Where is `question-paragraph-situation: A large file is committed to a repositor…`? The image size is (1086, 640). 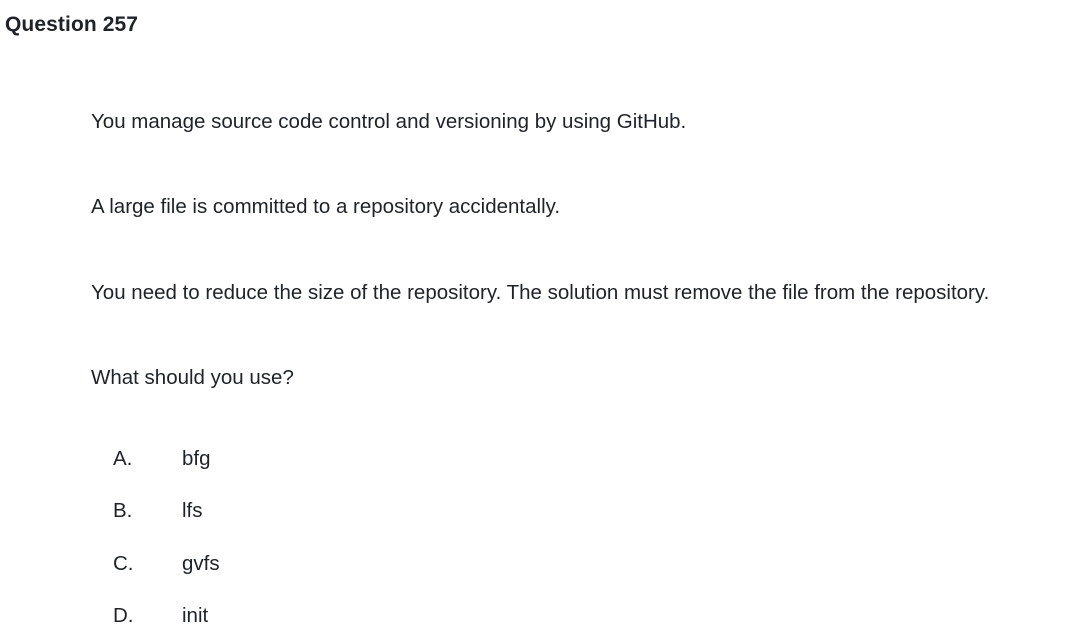 question-paragraph-situation: A large file is committed to a repositor… is located at coordinates (326, 206).